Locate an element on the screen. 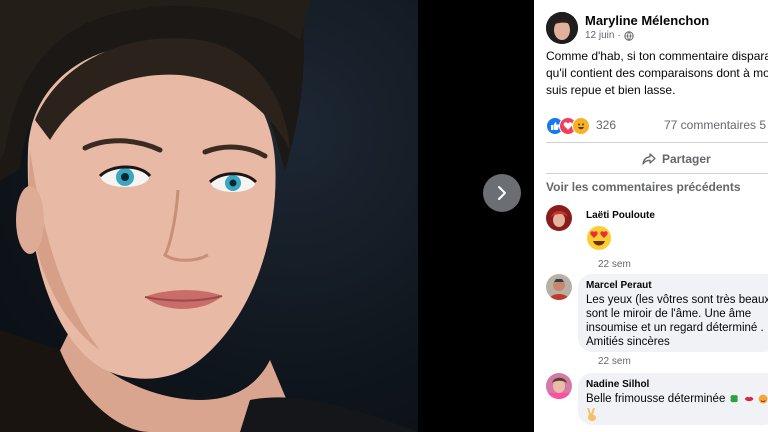  clover-emoji is located at coordinates (734, 398).